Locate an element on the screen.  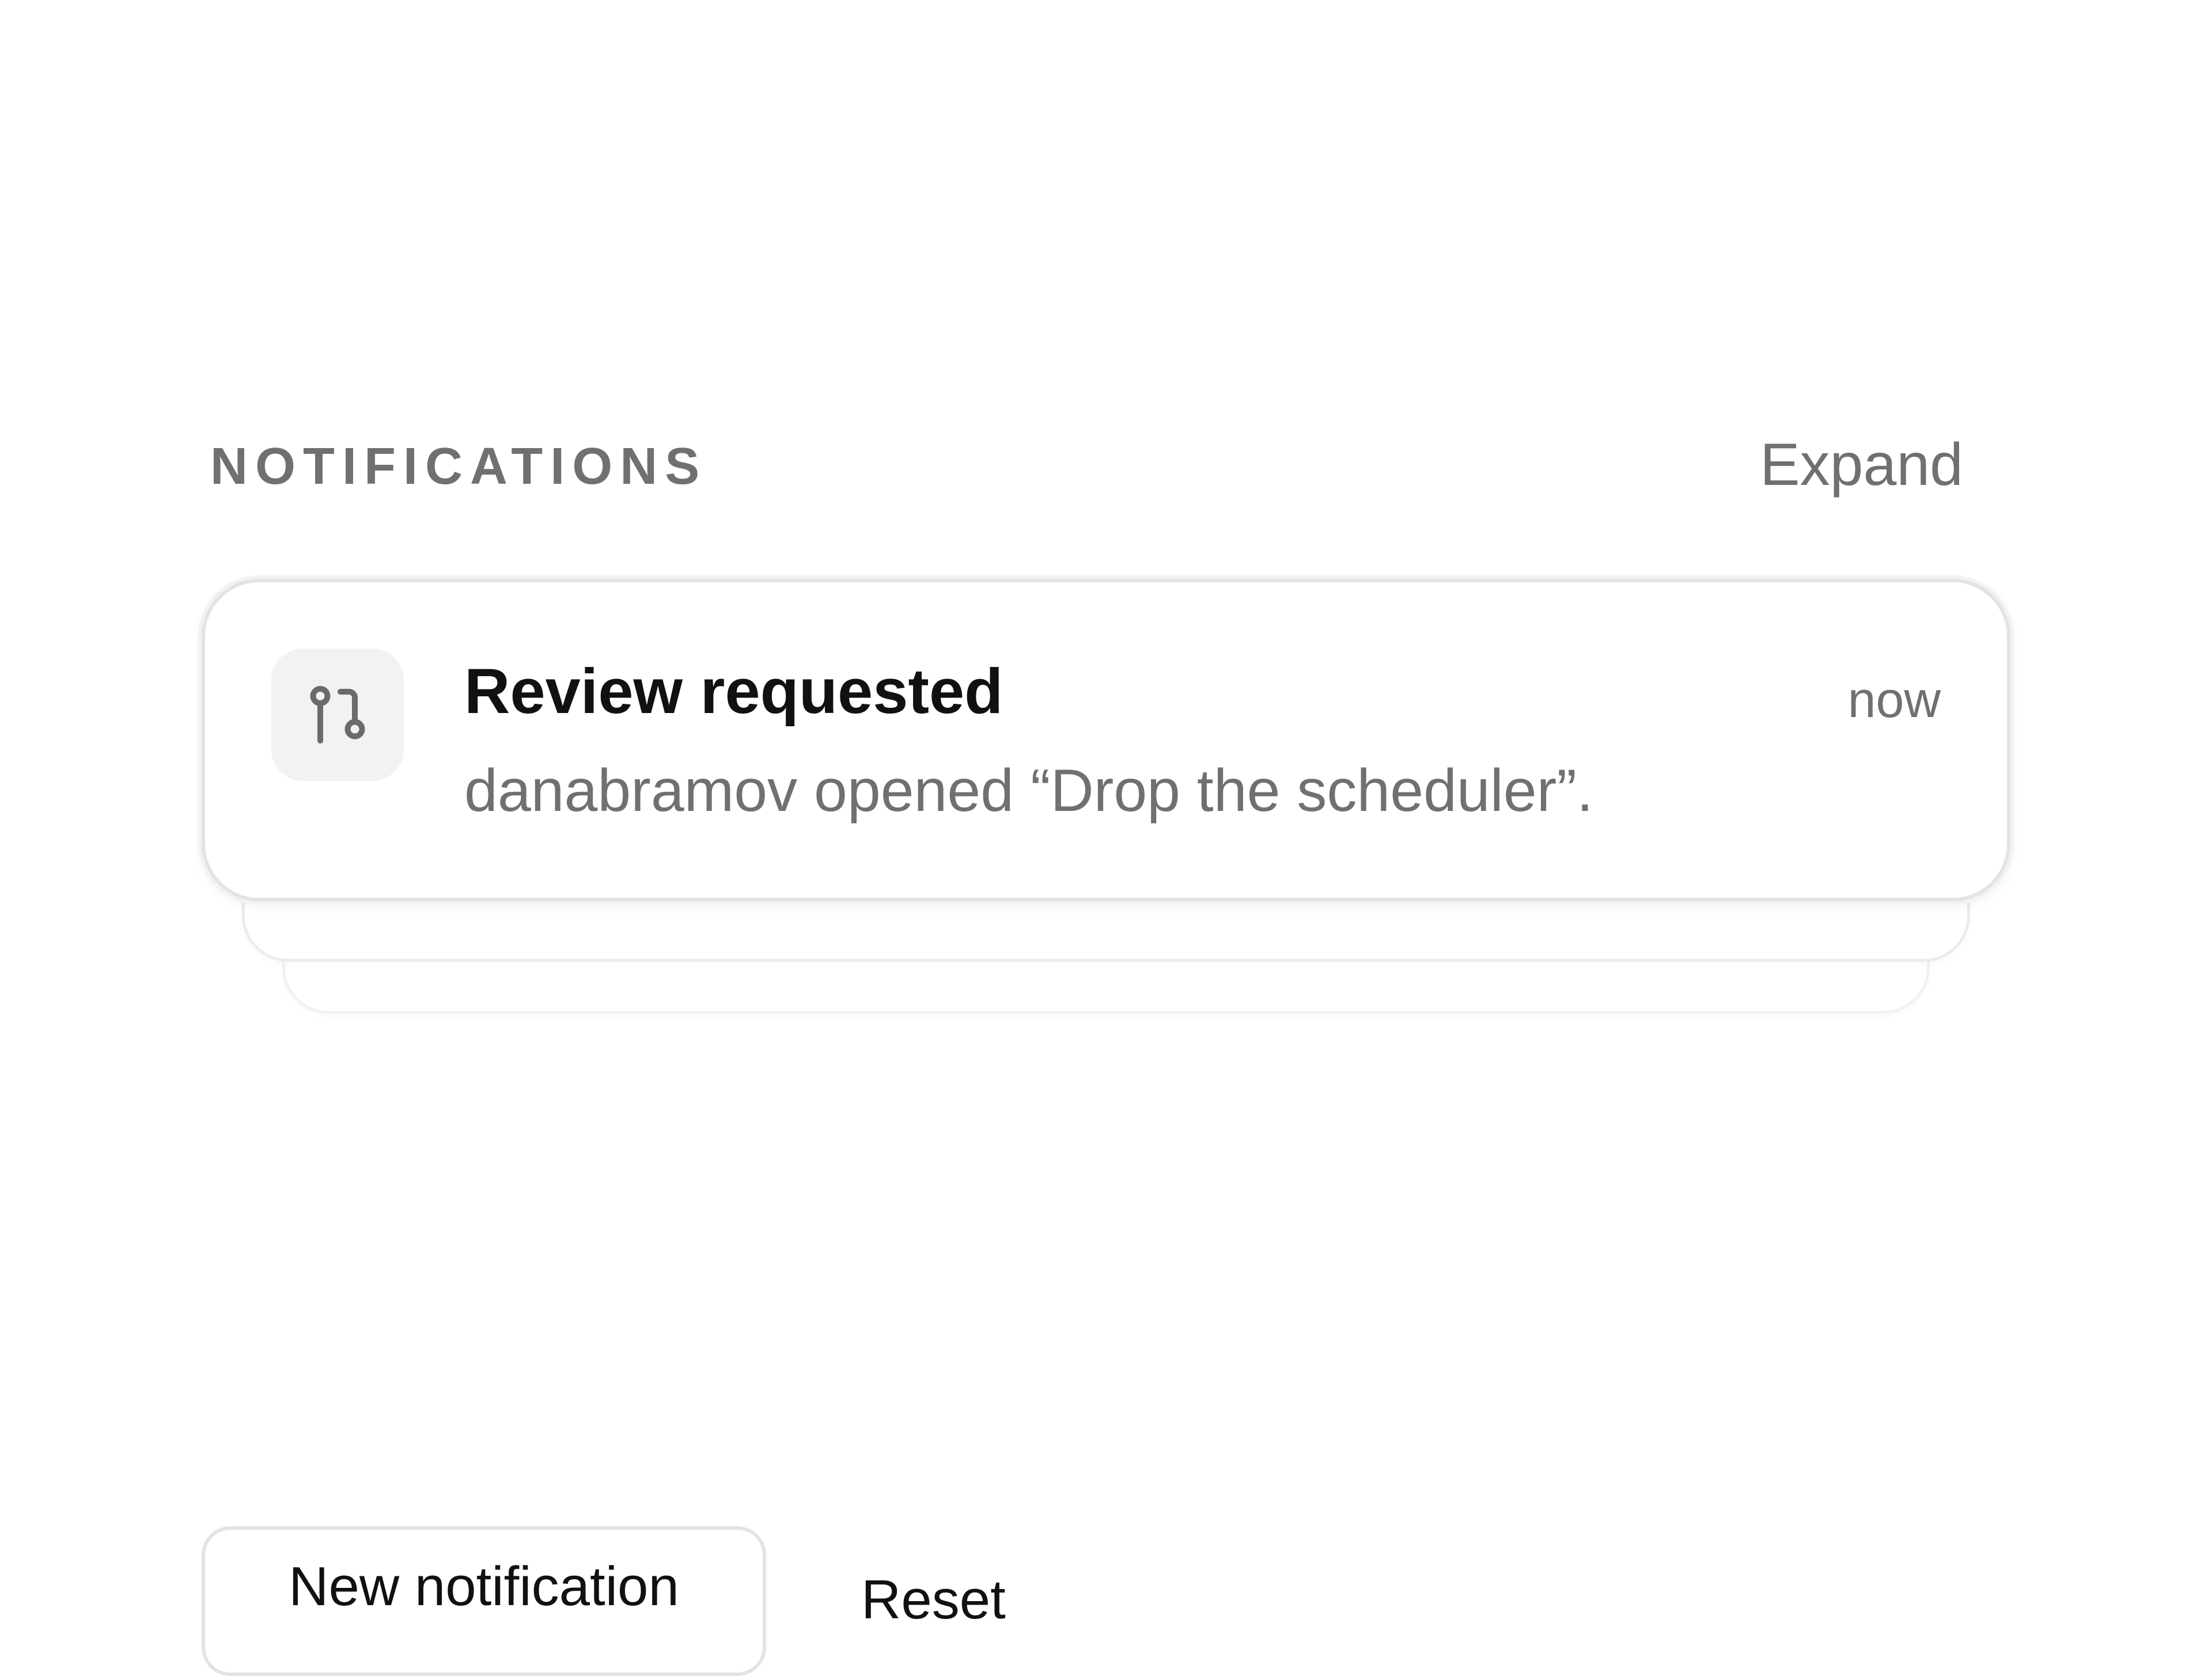
notifications-heading: NOTIFICATIONS is located at coordinates (458, 466).